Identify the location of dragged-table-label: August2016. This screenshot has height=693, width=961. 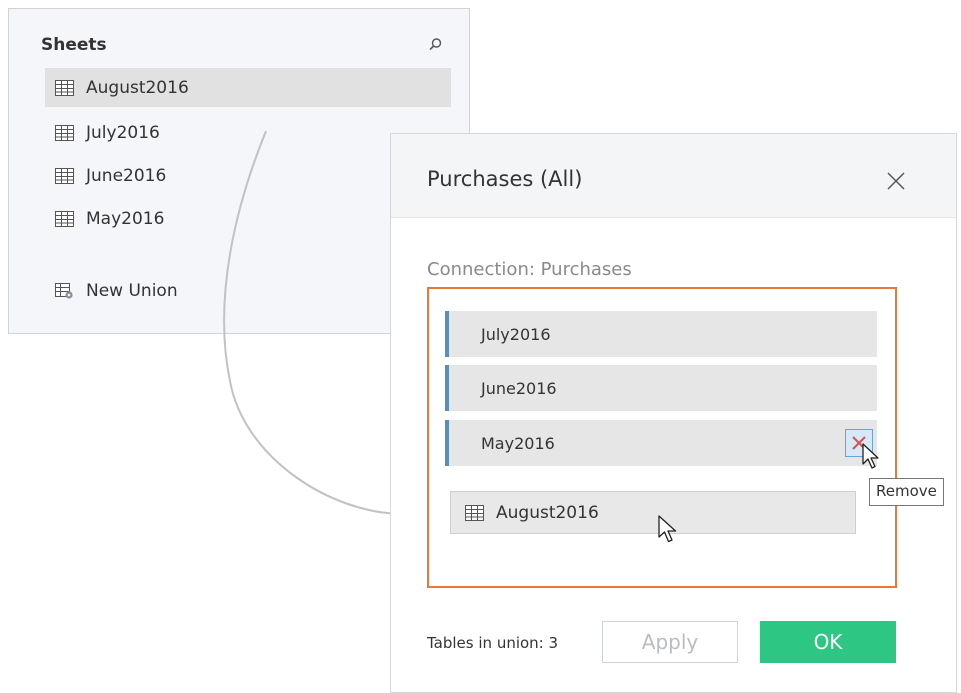
(547, 512).